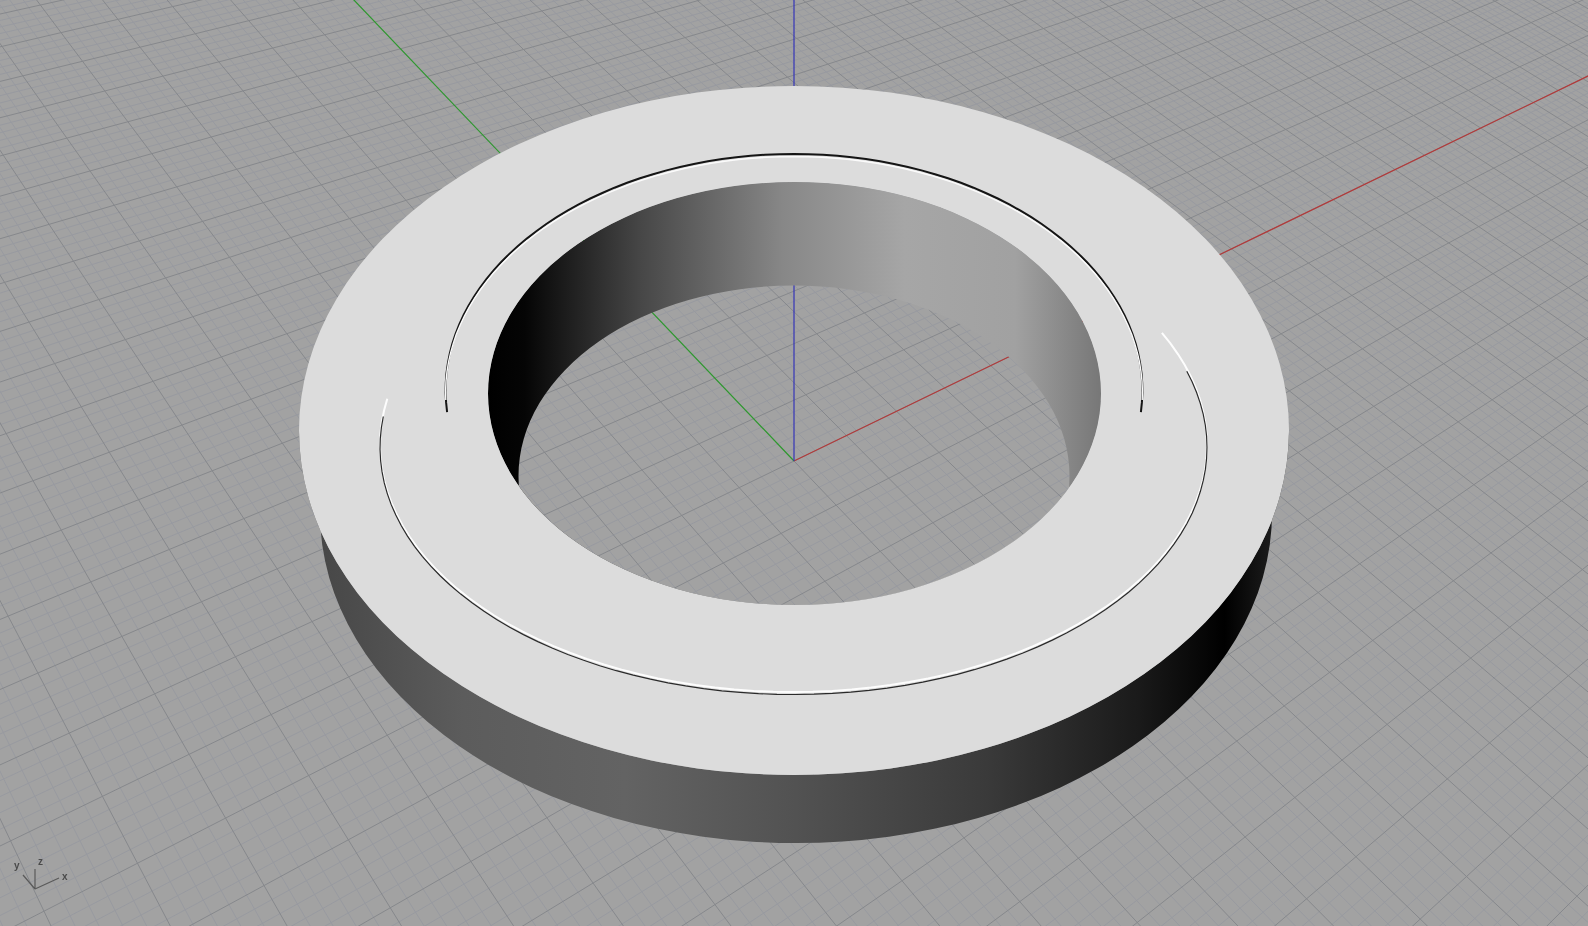  Describe the element at coordinates (65, 877) in the screenshot. I see `axis-label: x` at that location.